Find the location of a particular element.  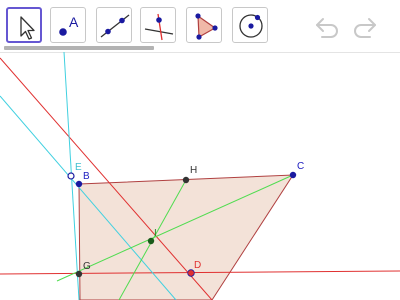

point-E is located at coordinates (71, 176).